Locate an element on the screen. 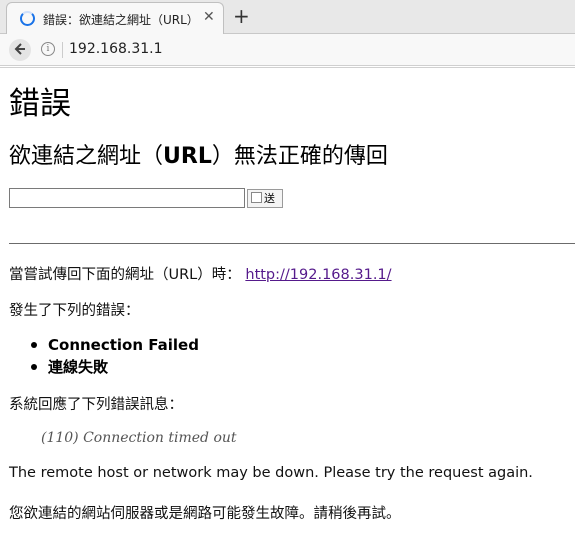 The image size is (575, 543). error-list: Connection Failed 連線失敗 is located at coordinates (113, 356).